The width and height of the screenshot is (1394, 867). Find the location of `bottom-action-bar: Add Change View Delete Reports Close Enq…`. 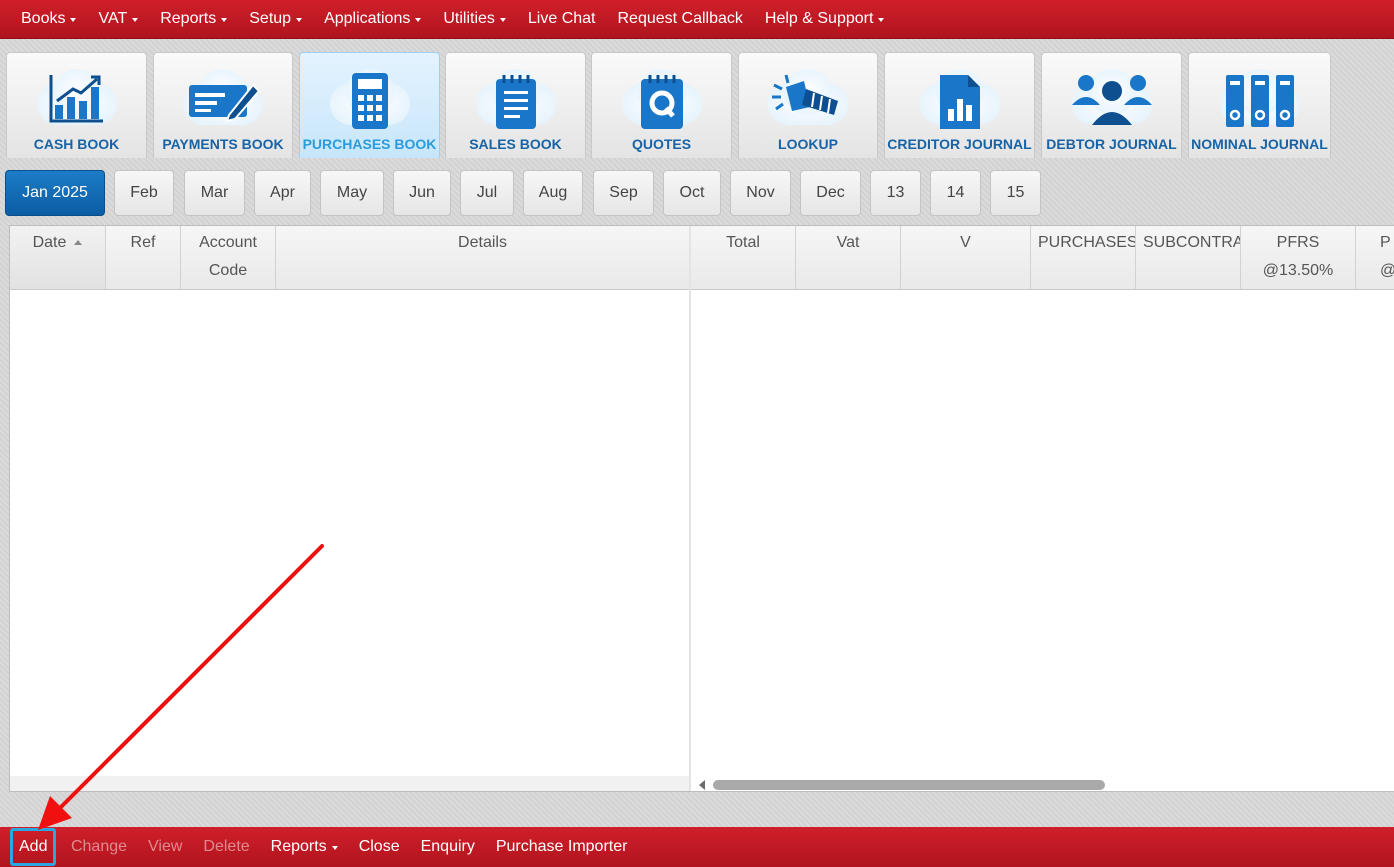

bottom-action-bar: Add Change View Delete Reports Close Enq… is located at coordinates (697, 847).